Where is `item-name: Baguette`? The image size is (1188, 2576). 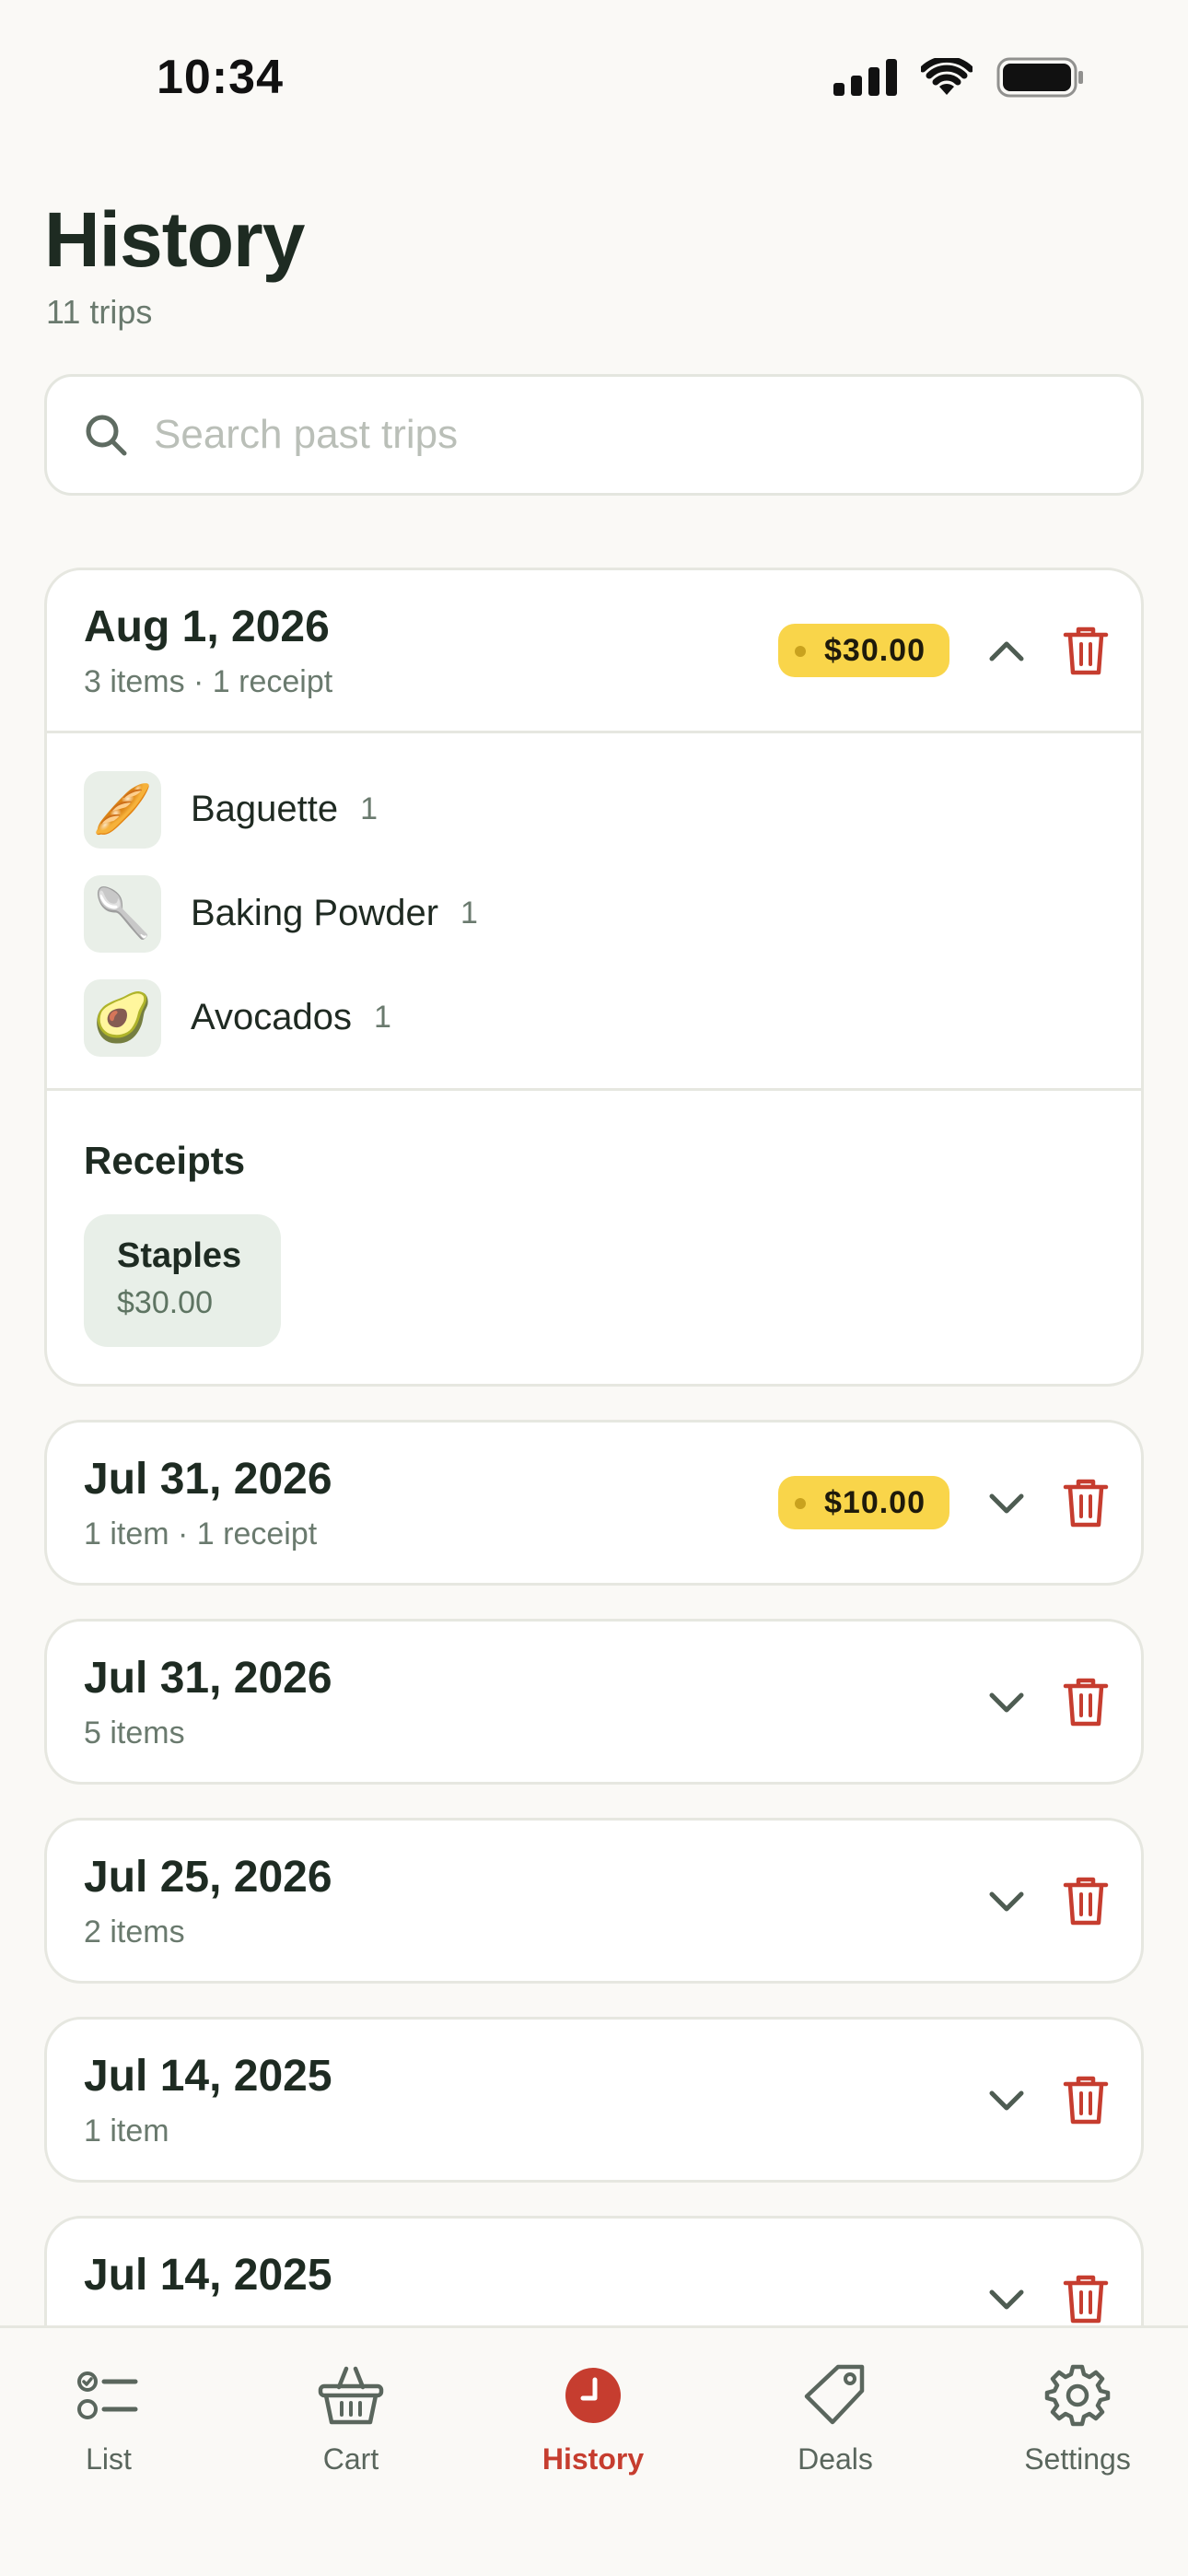
item-name: Baguette is located at coordinates (265, 809).